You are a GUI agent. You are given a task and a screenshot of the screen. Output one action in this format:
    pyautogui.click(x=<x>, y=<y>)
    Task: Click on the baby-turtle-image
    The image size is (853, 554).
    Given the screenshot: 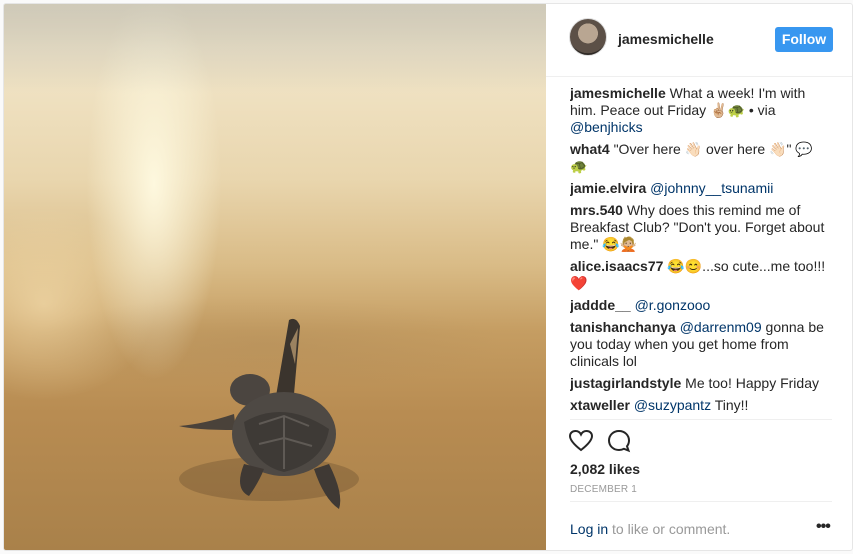 What is the action you would take?
    pyautogui.click(x=269, y=413)
    